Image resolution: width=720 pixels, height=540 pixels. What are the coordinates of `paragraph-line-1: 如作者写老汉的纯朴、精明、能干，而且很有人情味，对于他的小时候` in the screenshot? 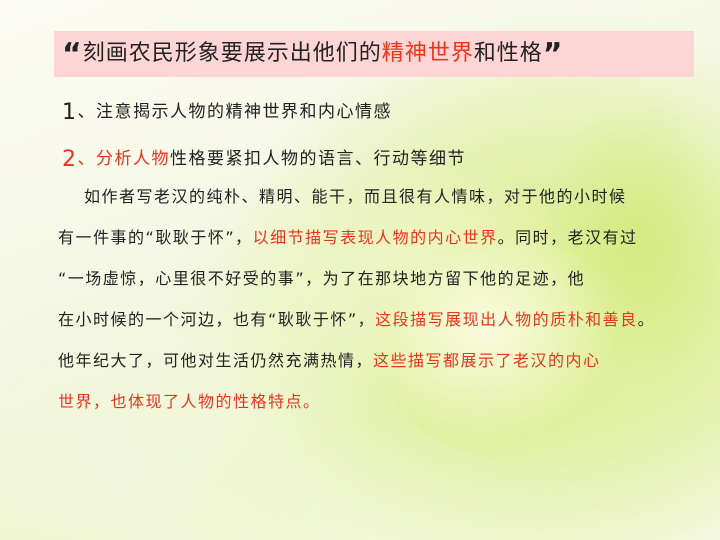 It's located at (355, 197).